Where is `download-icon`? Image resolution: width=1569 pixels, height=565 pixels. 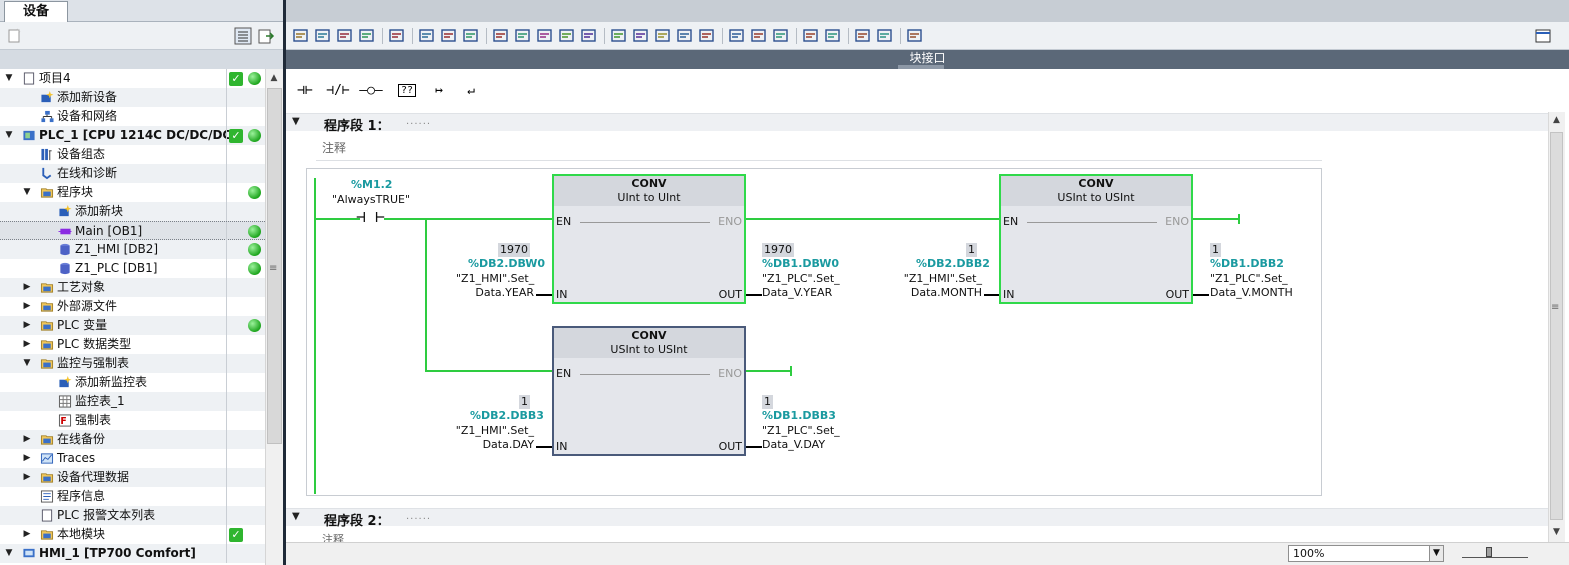 download-icon is located at coordinates (707, 36).